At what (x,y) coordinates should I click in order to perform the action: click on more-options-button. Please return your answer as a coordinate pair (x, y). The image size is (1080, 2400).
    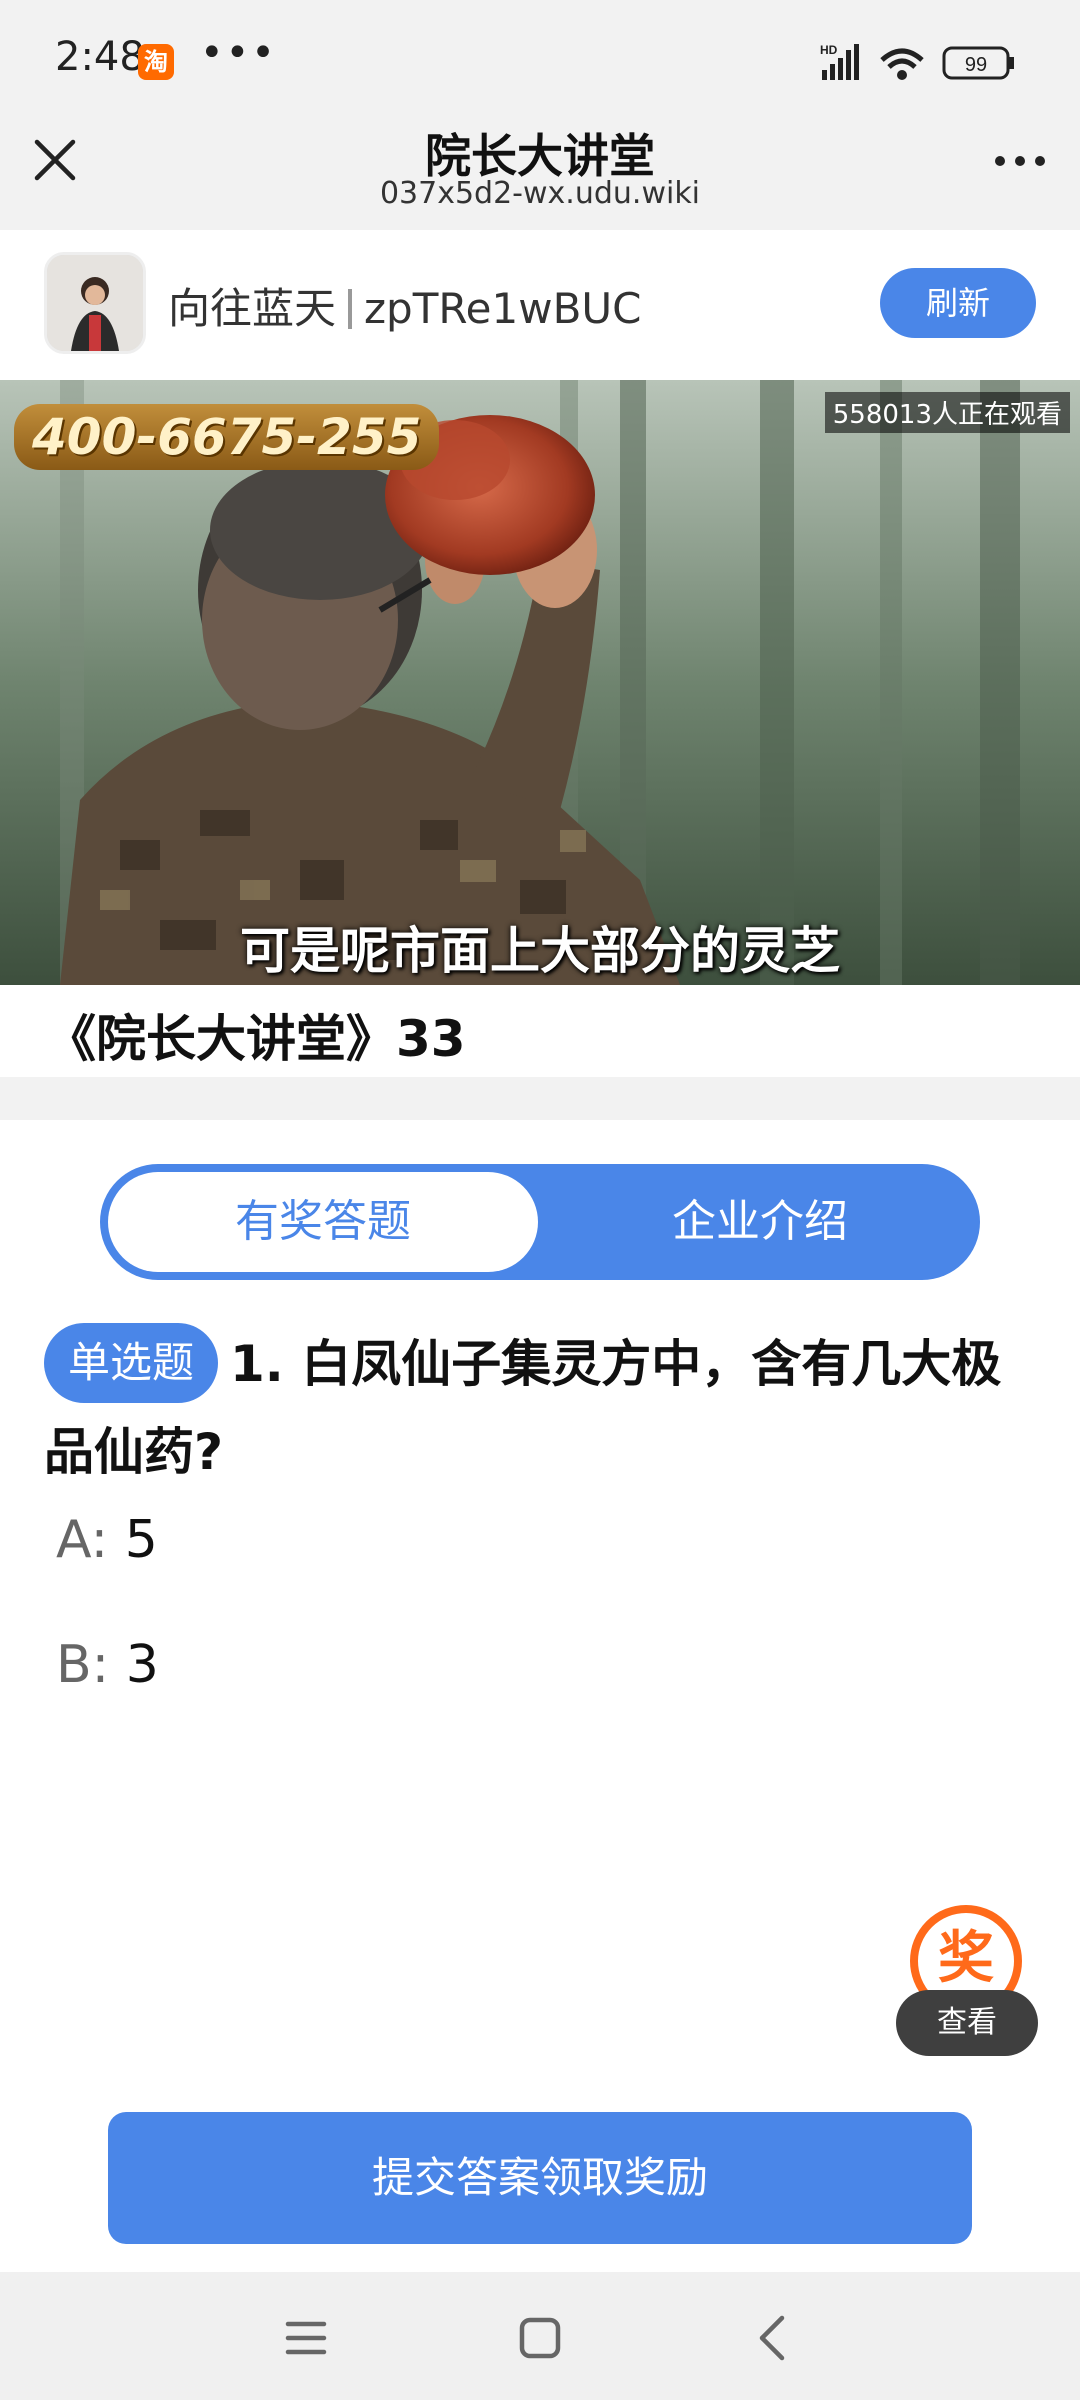
    Looking at the image, I should click on (1020, 161).